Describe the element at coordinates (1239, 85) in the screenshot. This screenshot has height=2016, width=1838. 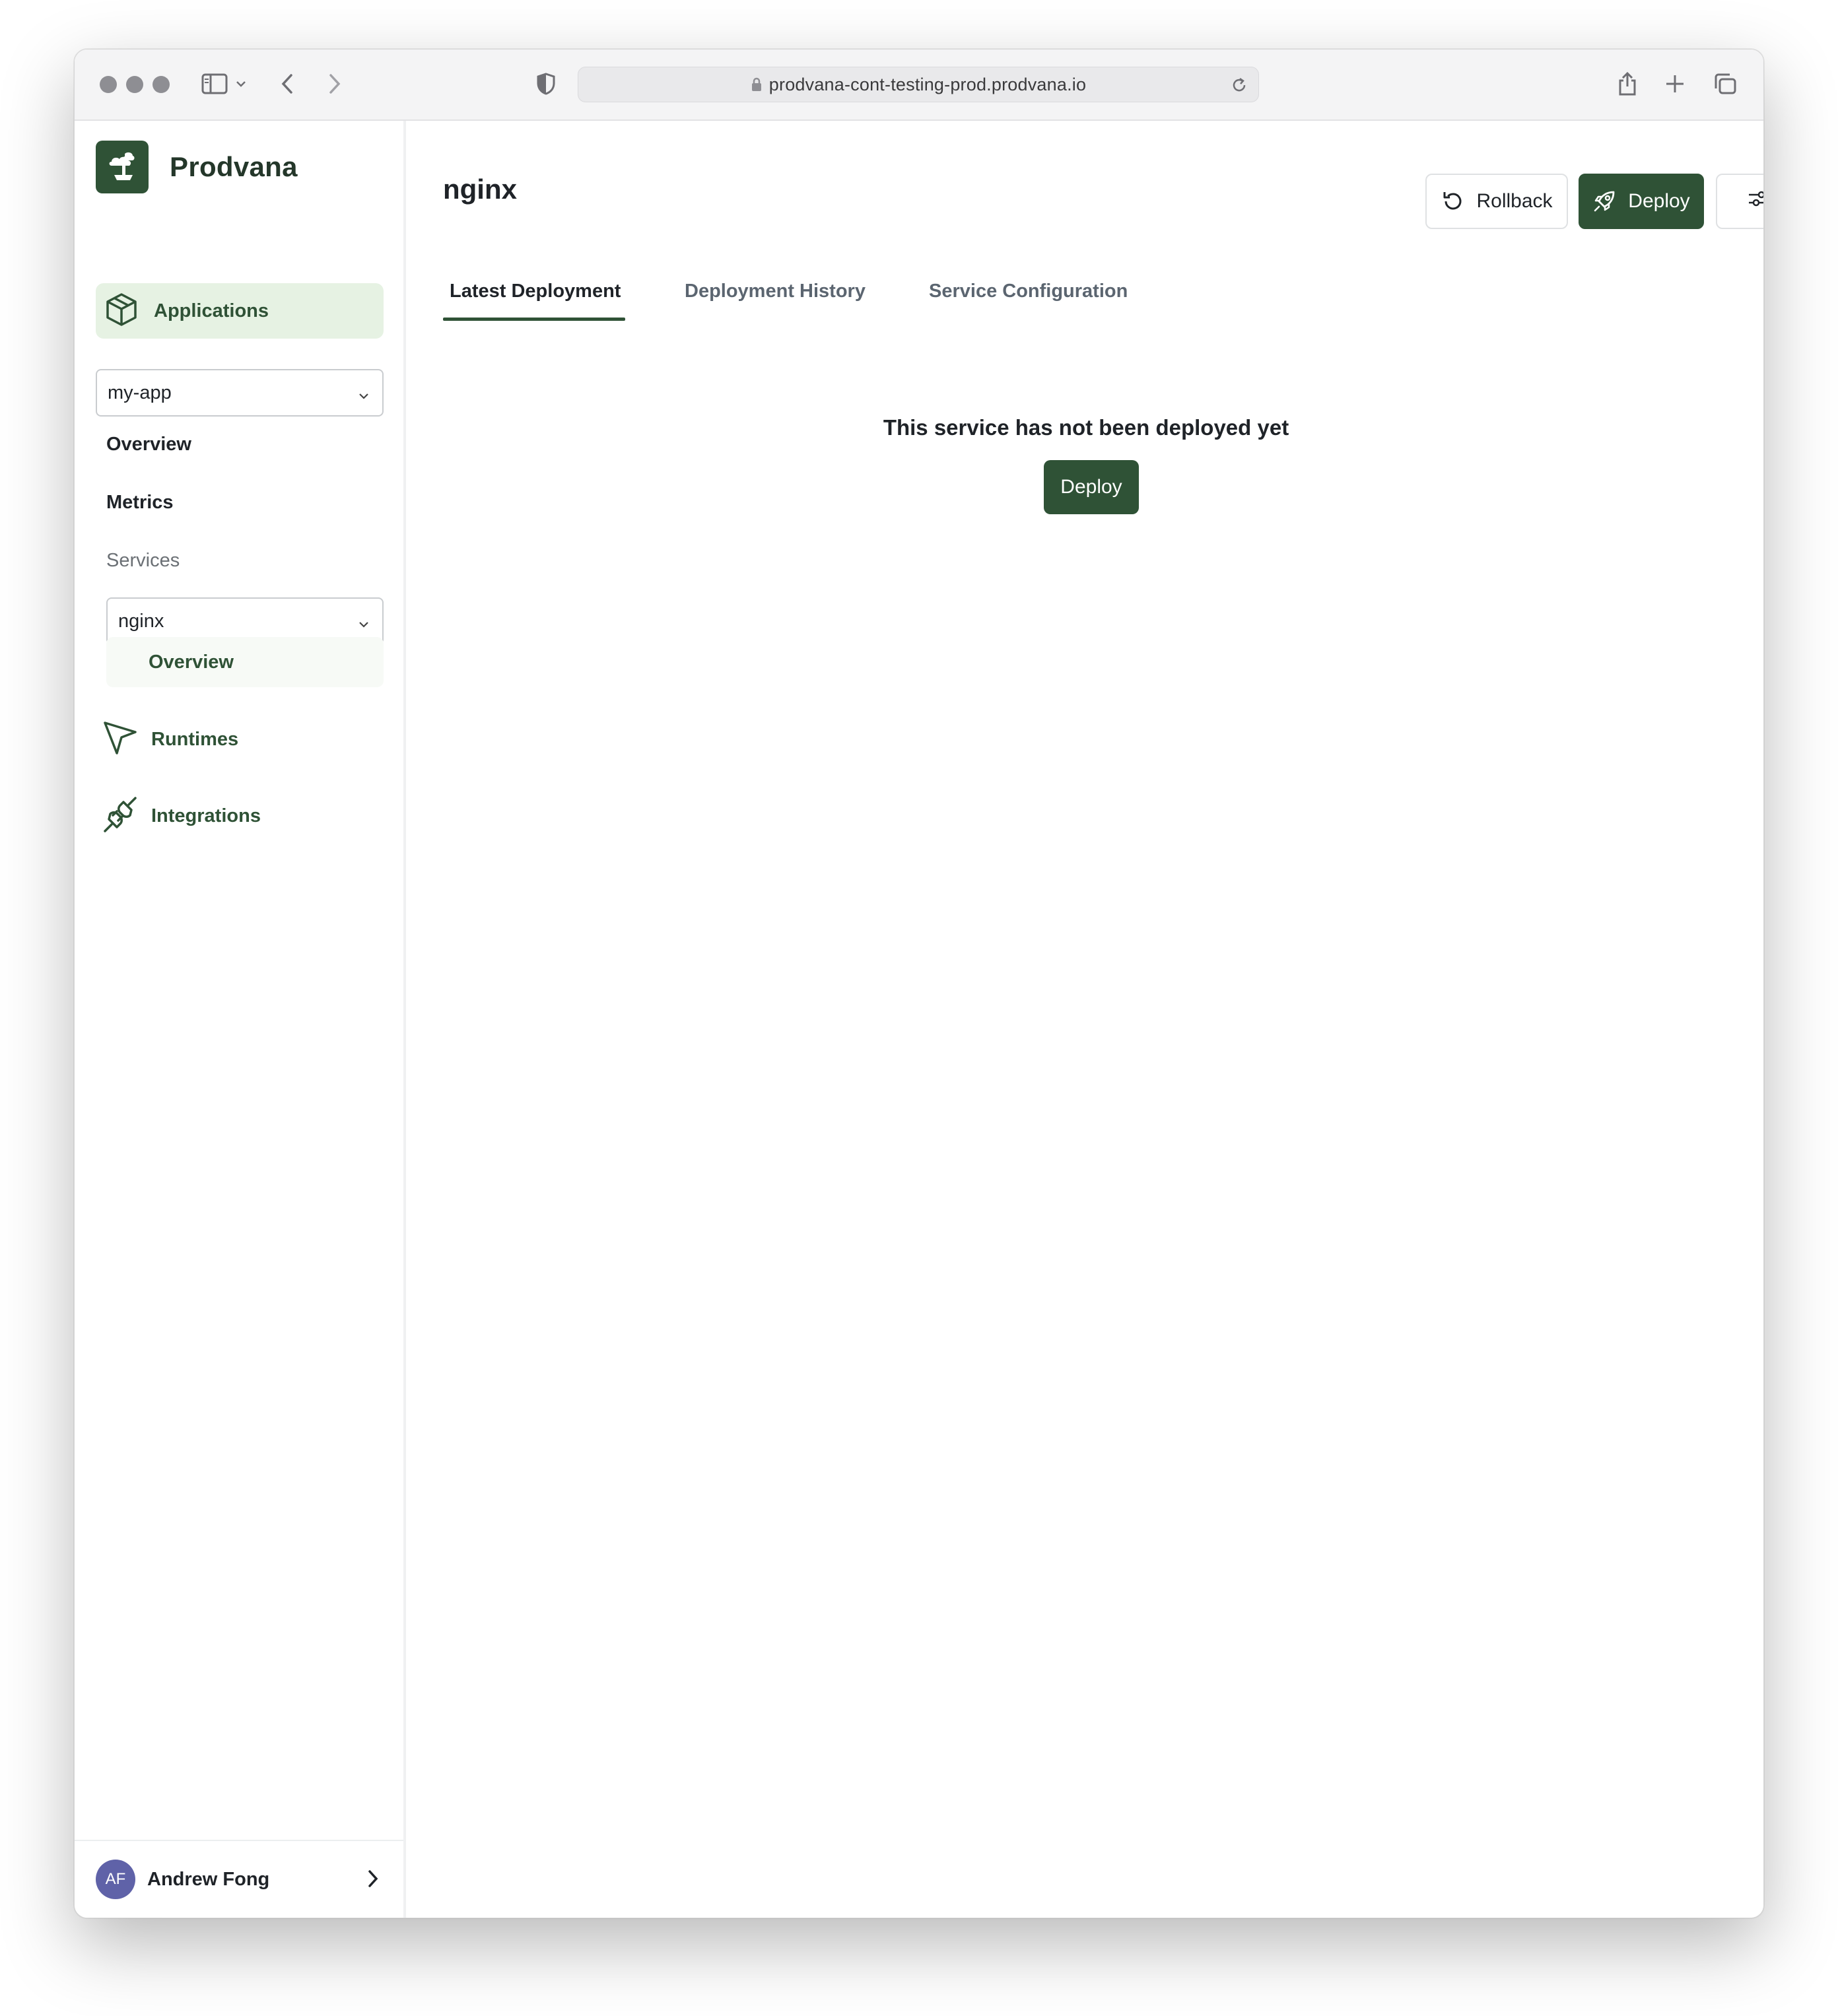
I see `reload-icon` at that location.